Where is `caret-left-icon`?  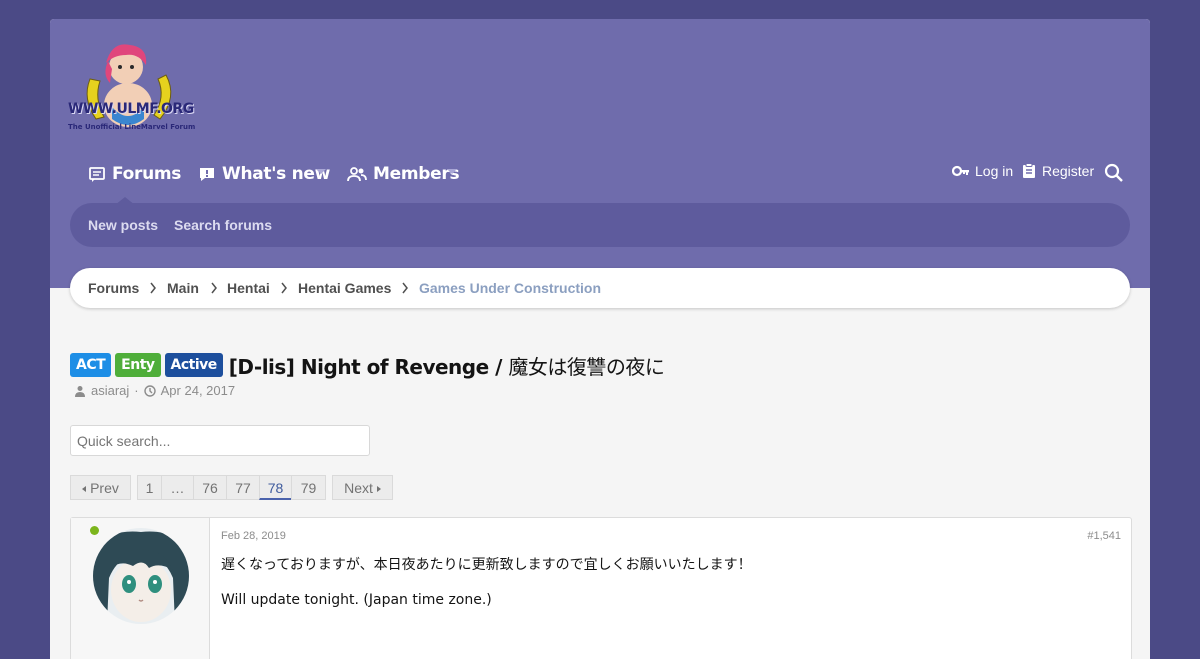 caret-left-icon is located at coordinates (84, 489).